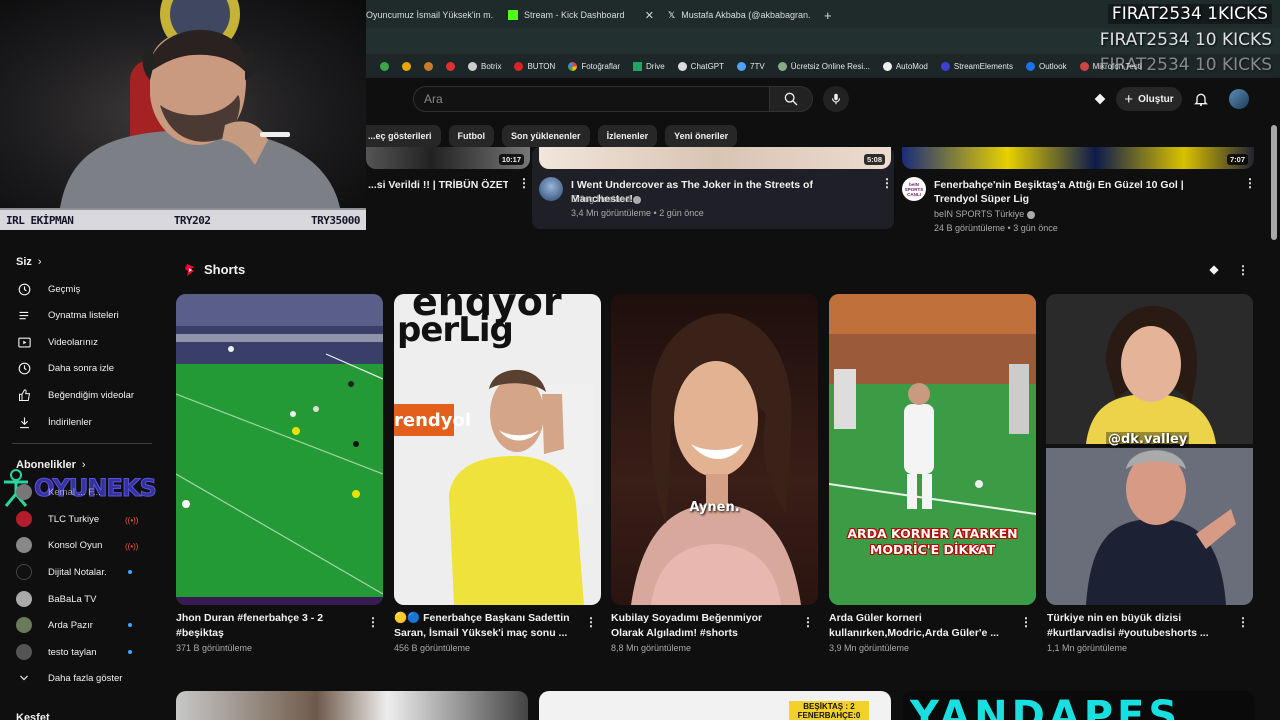  Describe the element at coordinates (637, 213) in the screenshot. I see `video-meta: 3,4 Mn görüntüleme • 2 gün önce` at that location.